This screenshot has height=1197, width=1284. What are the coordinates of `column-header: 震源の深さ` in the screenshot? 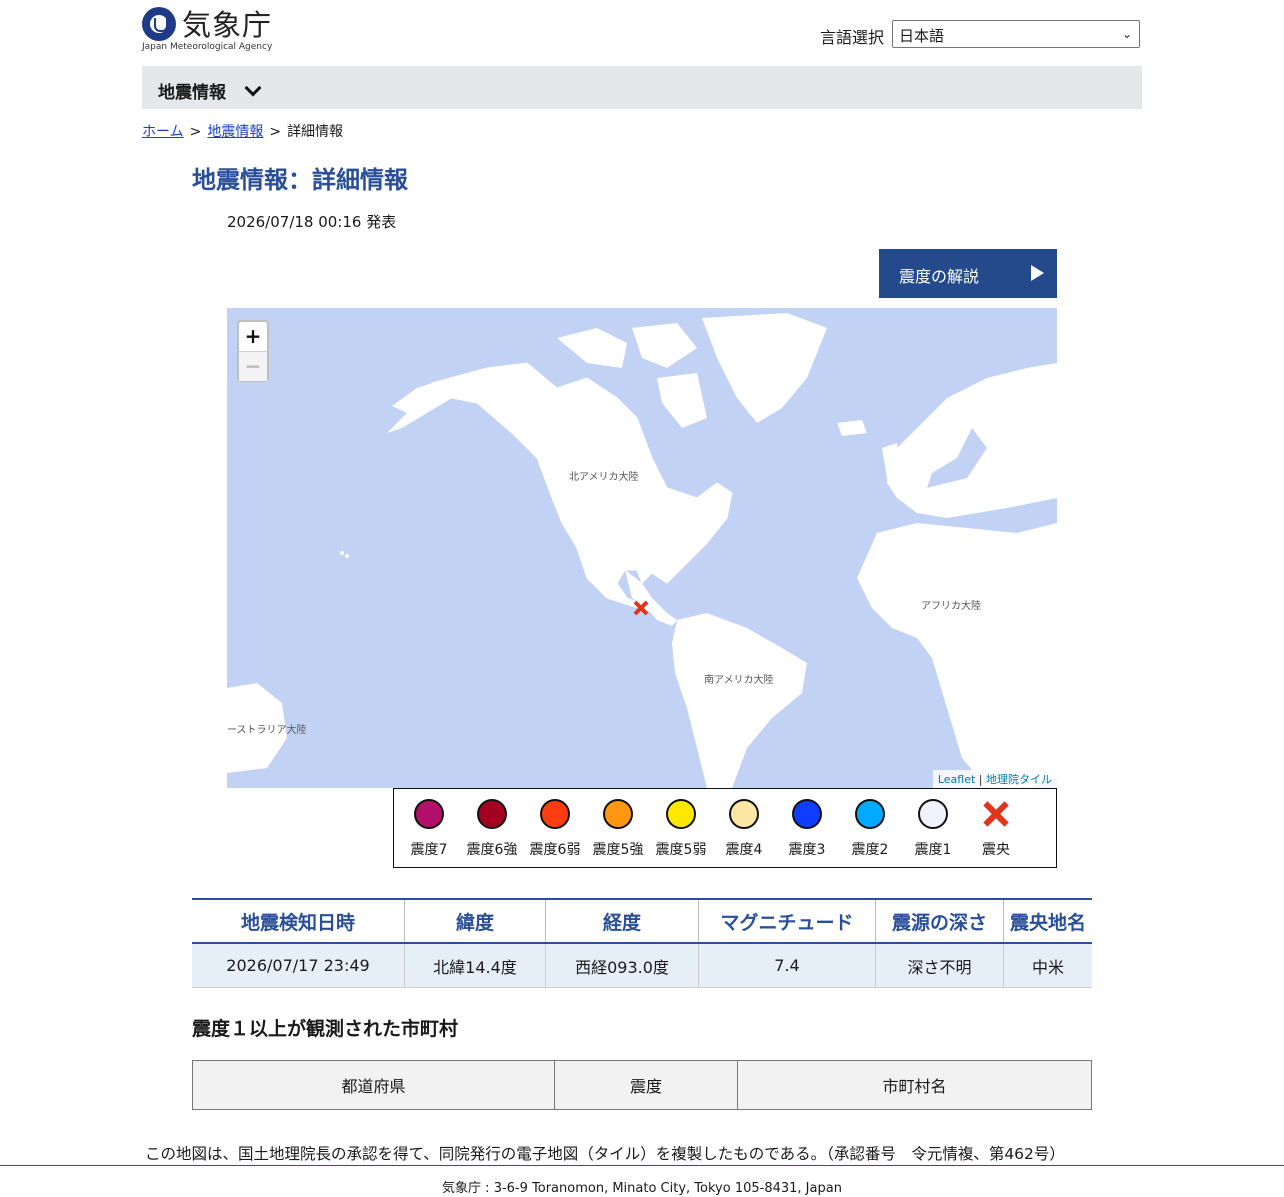 It's located at (939, 921).